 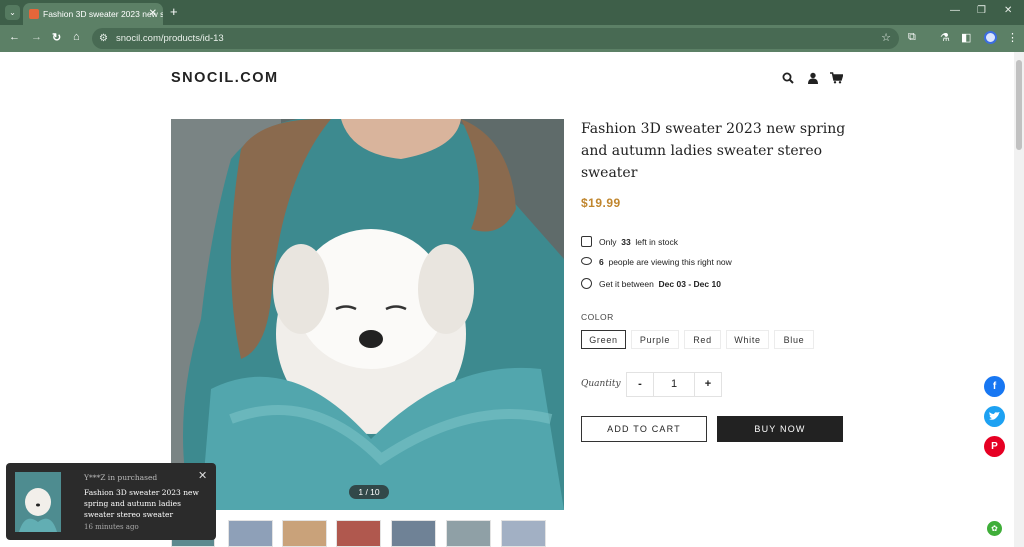 What do you see at coordinates (103, 38) in the screenshot?
I see `site-info-icon: ⚙` at bounding box center [103, 38].